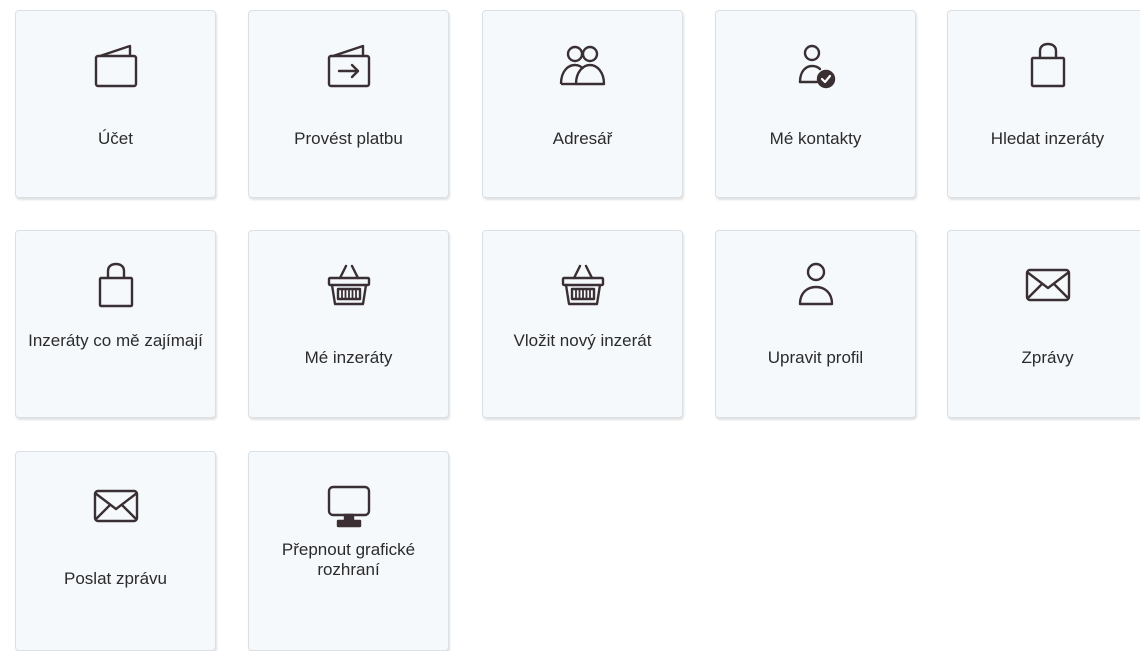  I want to click on tile-label: Mé kontakty, so click(815, 138).